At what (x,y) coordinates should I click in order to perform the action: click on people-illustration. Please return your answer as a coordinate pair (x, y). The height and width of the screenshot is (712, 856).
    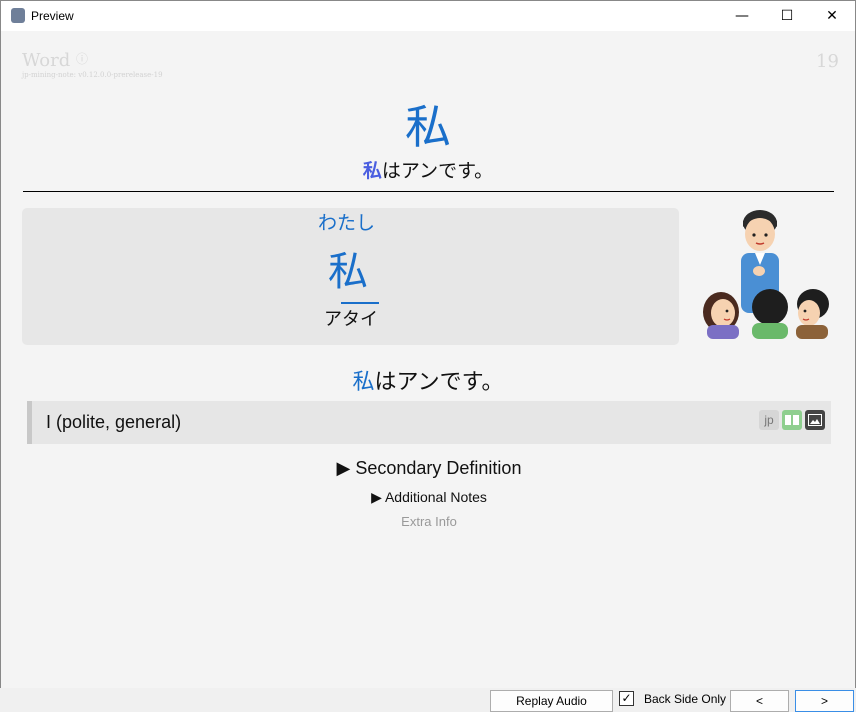
    Looking at the image, I should click on (766, 274).